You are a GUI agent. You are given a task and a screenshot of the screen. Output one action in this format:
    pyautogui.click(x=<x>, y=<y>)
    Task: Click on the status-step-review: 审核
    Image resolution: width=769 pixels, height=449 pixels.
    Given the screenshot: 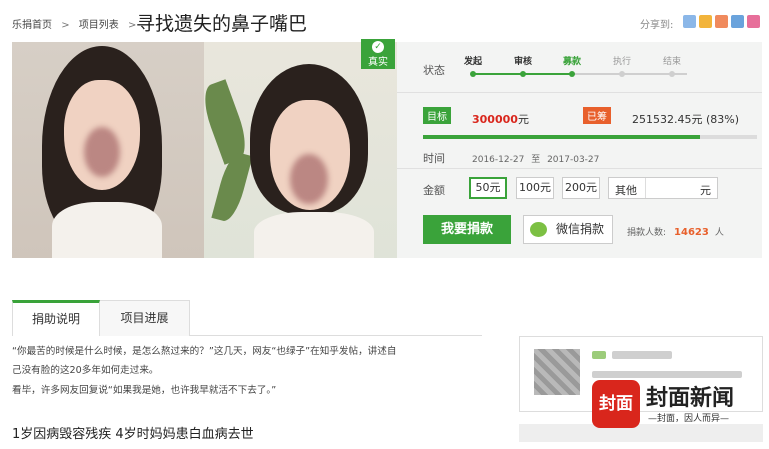 What is the action you would take?
    pyautogui.click(x=523, y=62)
    